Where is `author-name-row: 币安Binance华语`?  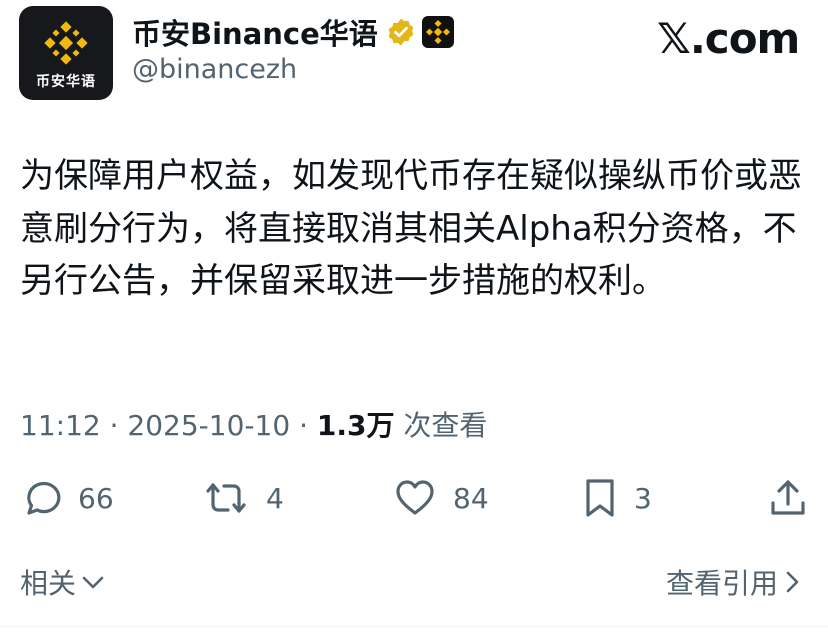
author-name-row: 币安Binance华语 is located at coordinates (293, 32).